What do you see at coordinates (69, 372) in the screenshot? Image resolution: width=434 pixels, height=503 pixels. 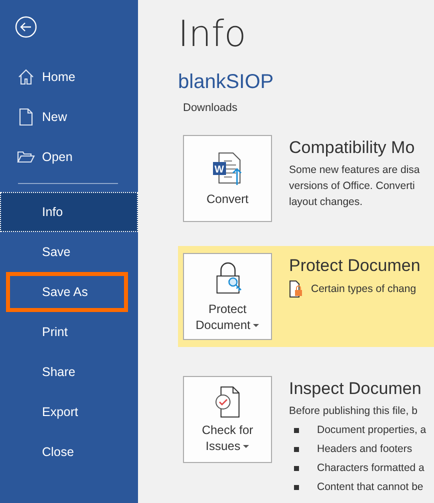 I see `nav-item: Share` at bounding box center [69, 372].